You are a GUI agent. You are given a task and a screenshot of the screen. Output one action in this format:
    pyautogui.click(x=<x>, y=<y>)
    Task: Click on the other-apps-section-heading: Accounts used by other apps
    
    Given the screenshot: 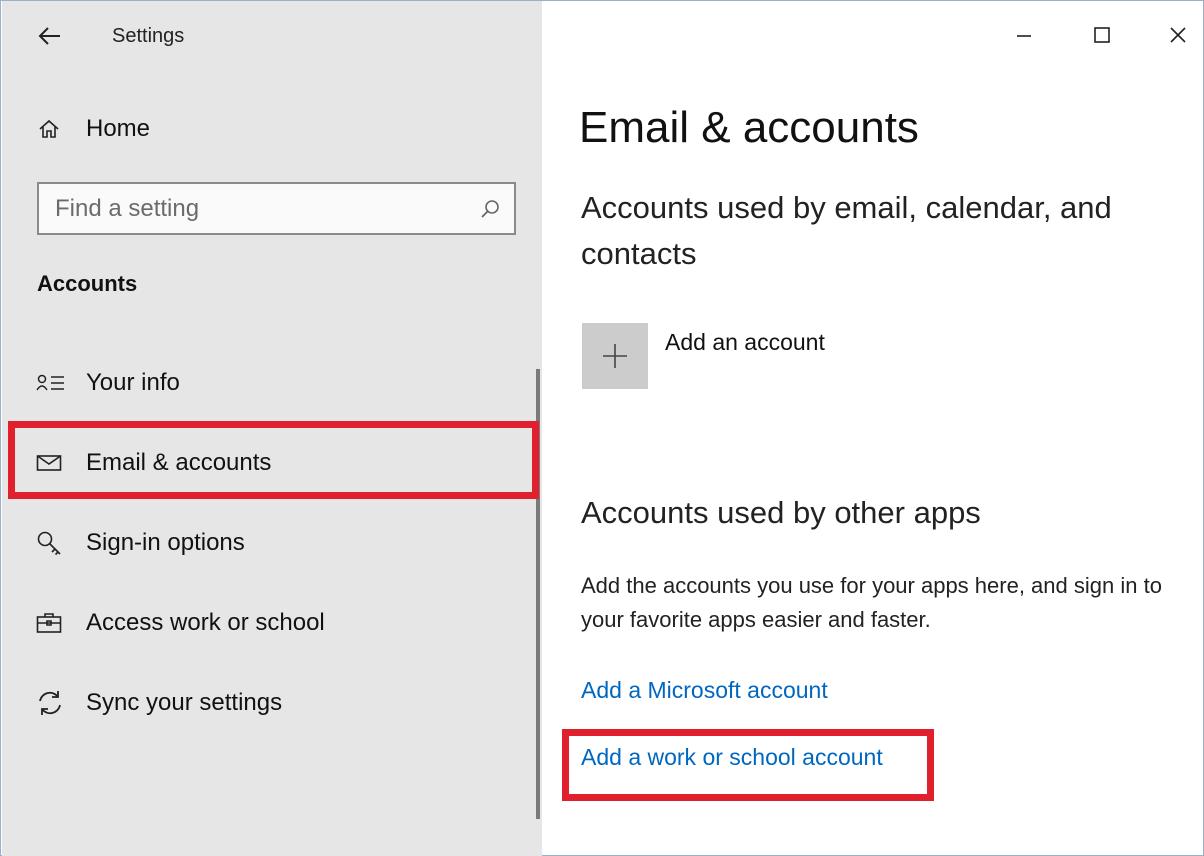 What is the action you would take?
    pyautogui.click(x=781, y=512)
    